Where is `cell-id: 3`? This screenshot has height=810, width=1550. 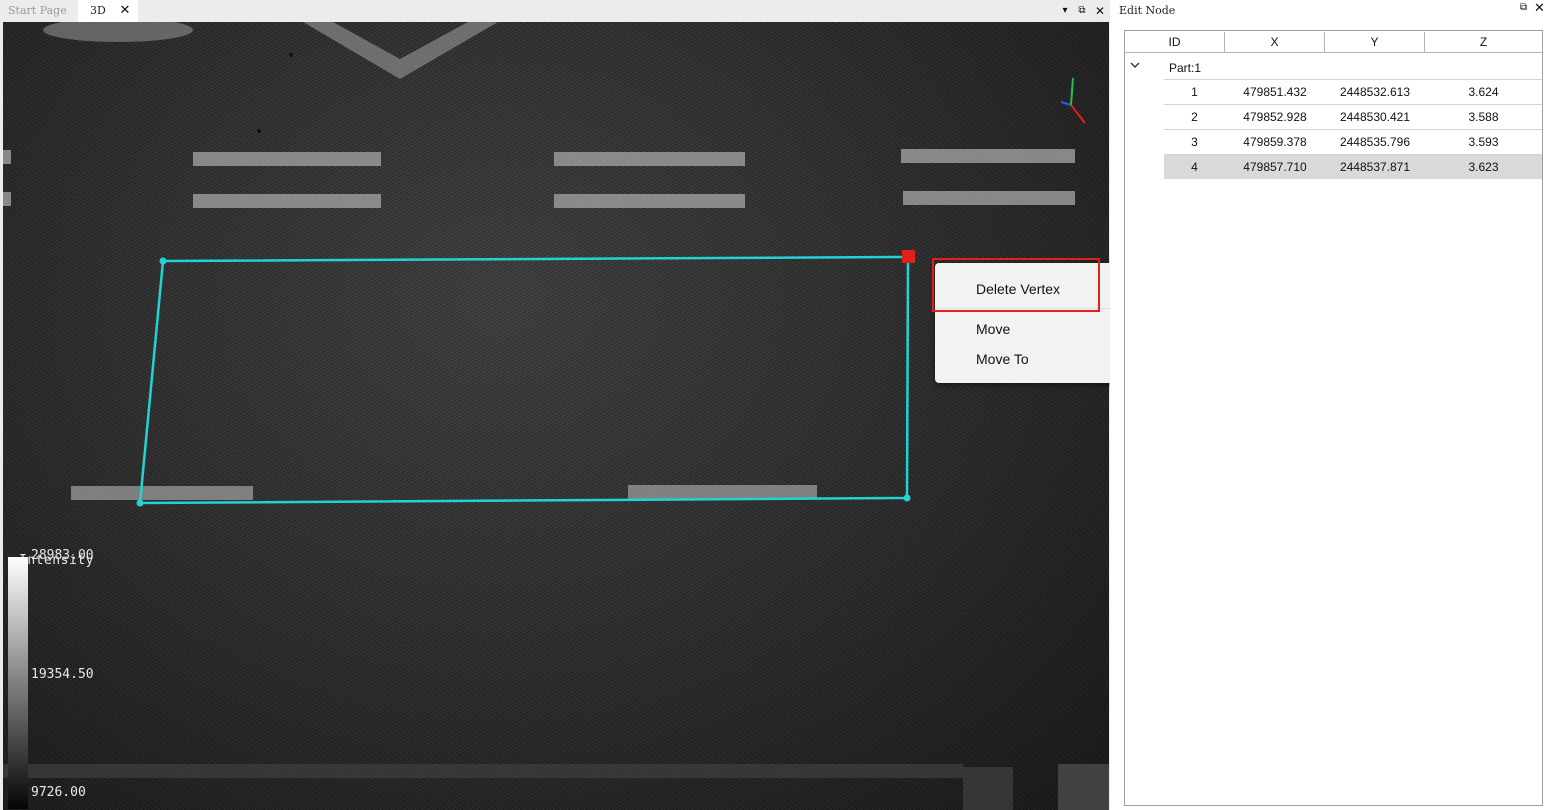
cell-id: 3 is located at coordinates (1194, 142).